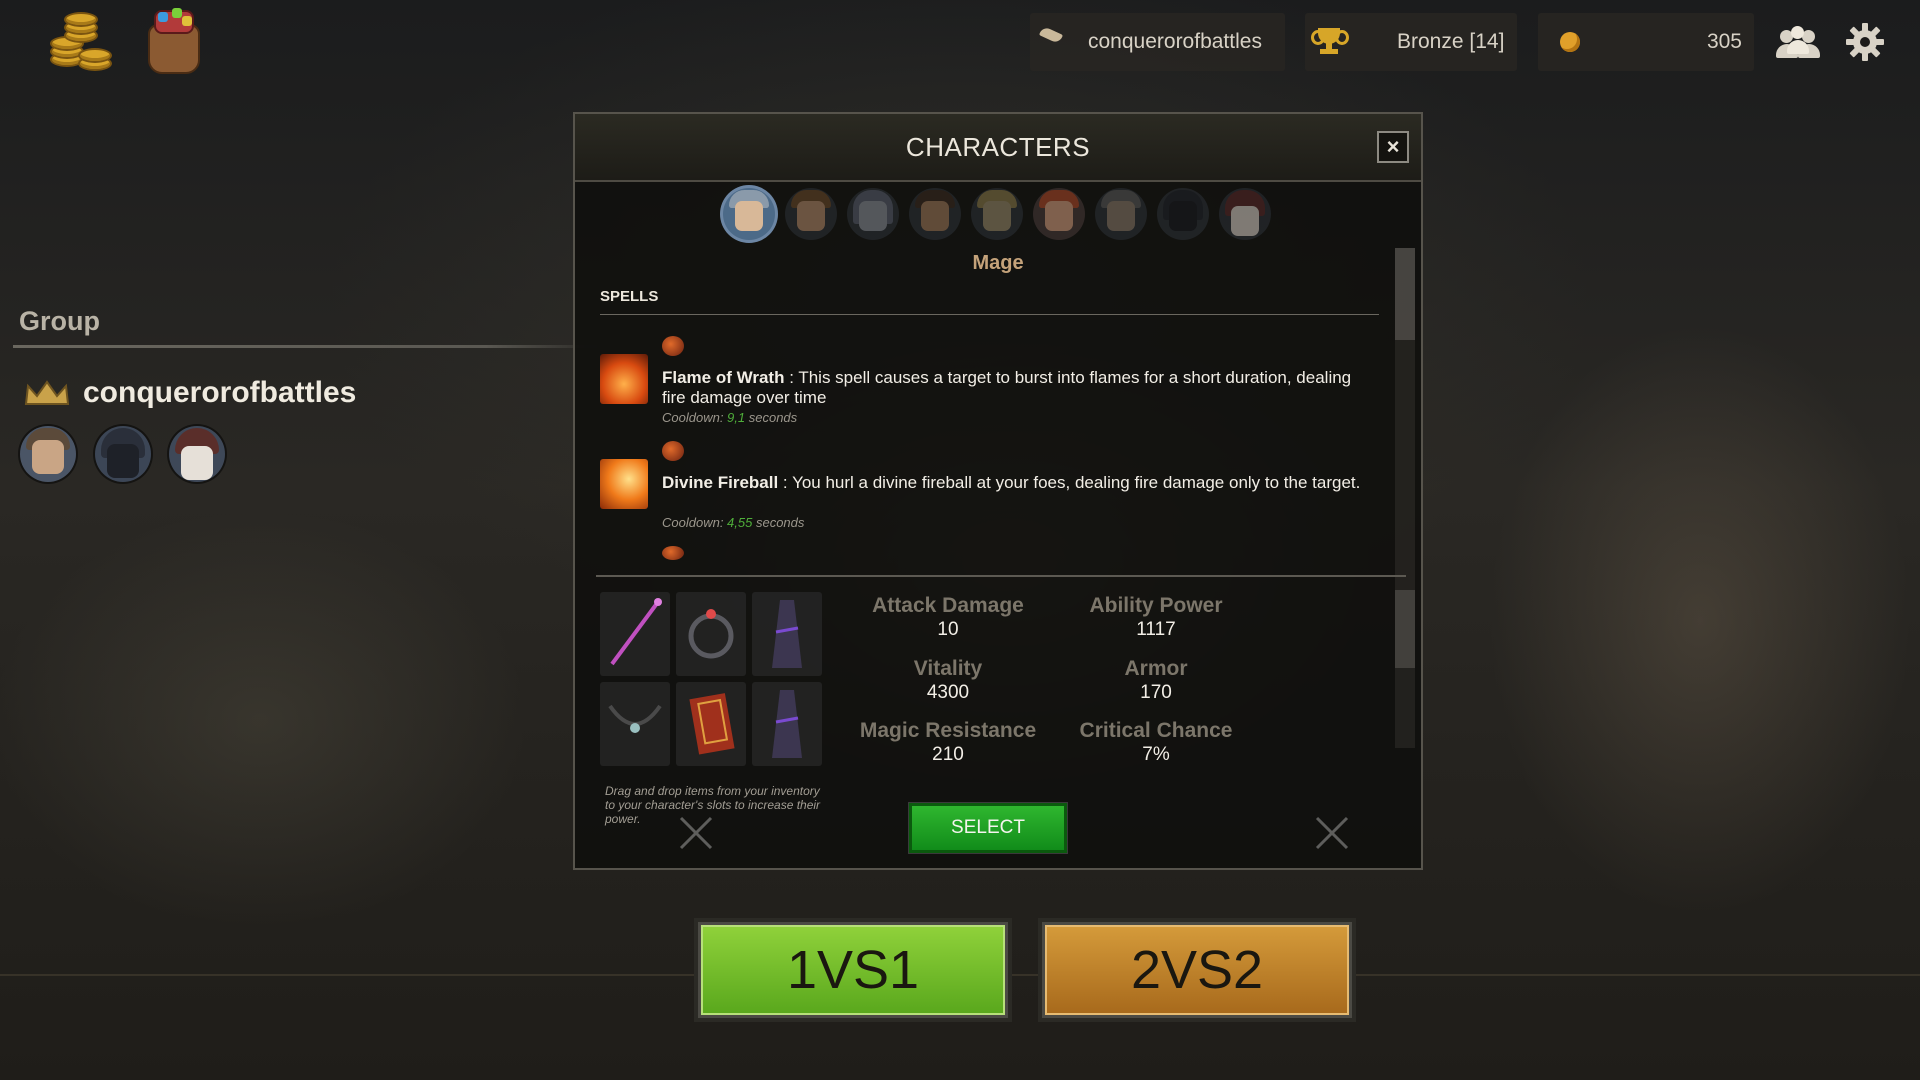  Describe the element at coordinates (740, 522) in the screenshot. I see `cooldown-value: 4,55` at that location.